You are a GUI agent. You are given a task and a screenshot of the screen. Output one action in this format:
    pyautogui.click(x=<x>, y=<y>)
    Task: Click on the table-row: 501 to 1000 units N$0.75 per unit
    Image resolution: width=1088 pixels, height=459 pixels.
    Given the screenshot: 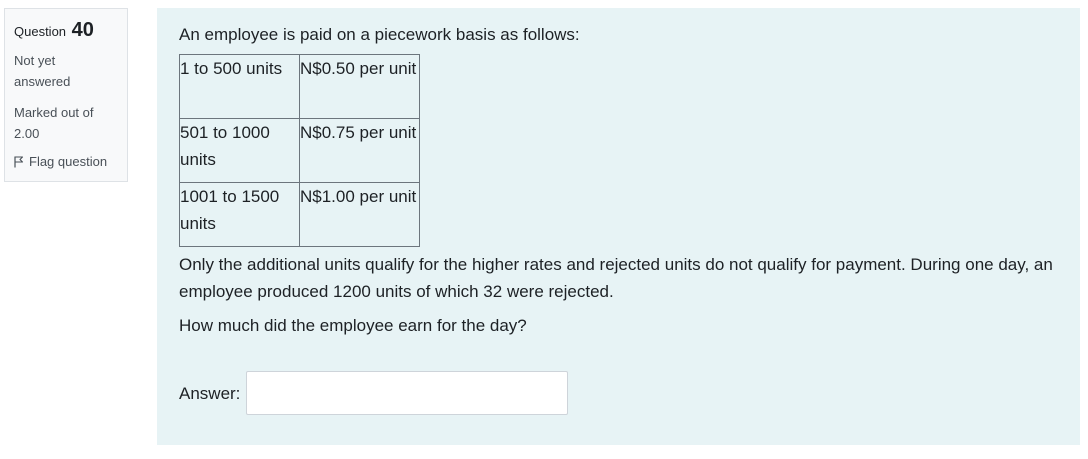 What is the action you would take?
    pyautogui.click(x=299, y=150)
    